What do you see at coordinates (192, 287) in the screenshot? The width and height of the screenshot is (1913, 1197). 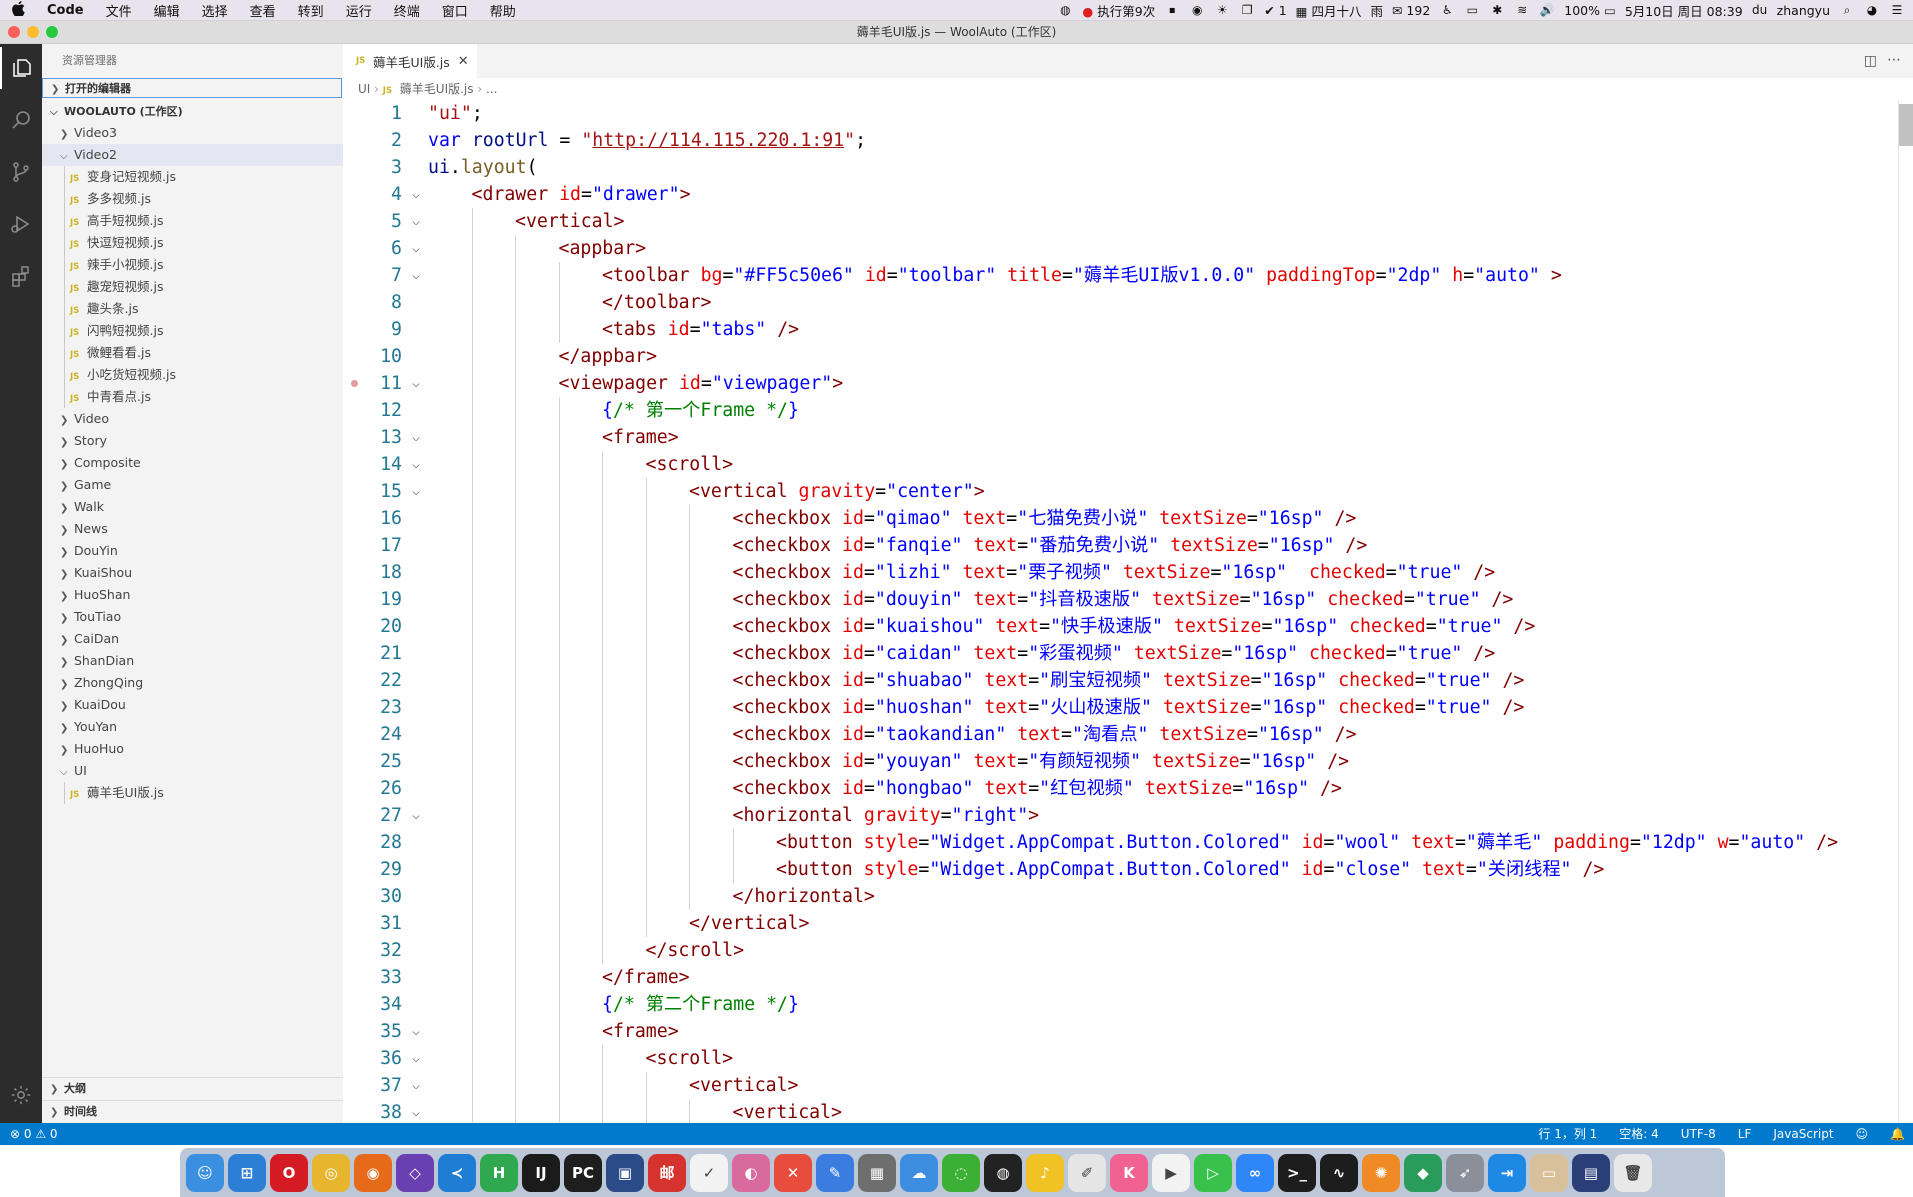 I see `tree-file: JS 趣宠短视频.js` at bounding box center [192, 287].